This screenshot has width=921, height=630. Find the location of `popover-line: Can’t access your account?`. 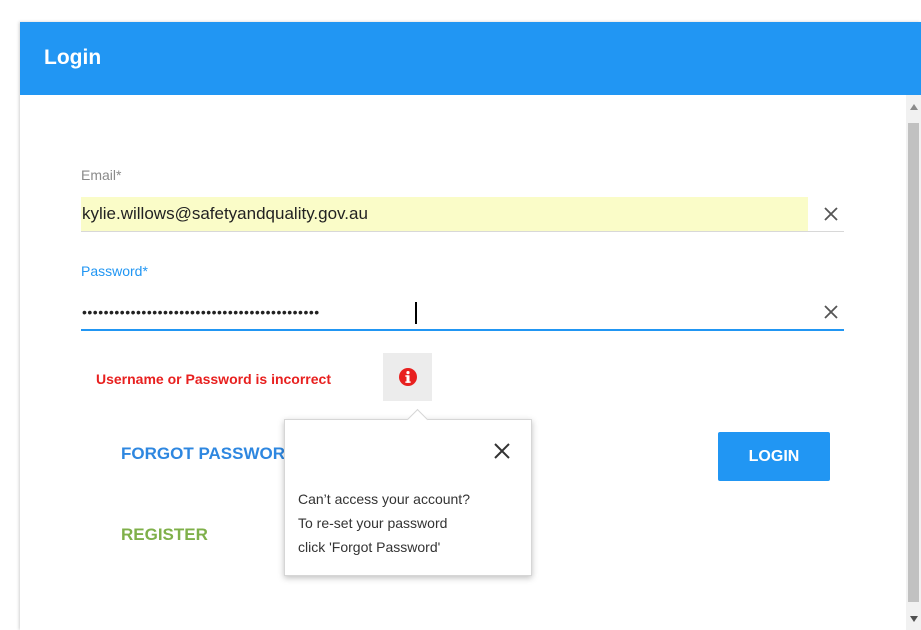

popover-line: Can’t access your account? is located at coordinates (384, 499).